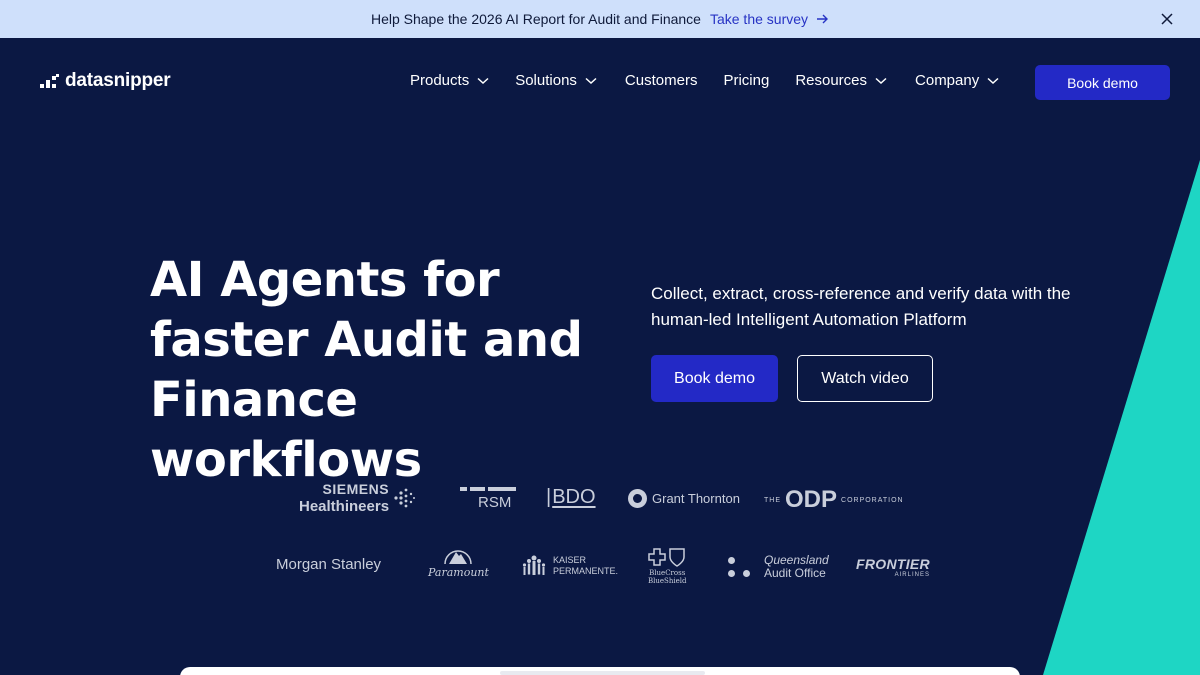  I want to click on nav-item-resources: Resources, so click(841, 80).